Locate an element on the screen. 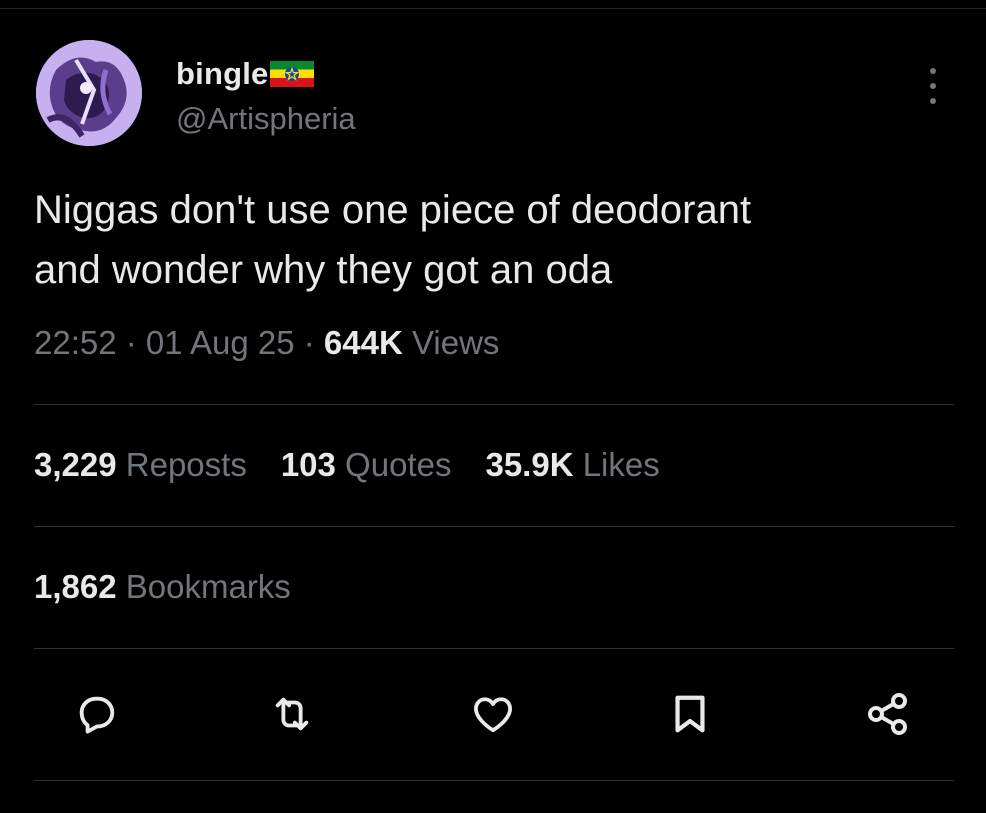 The width and height of the screenshot is (986, 813). likes-label: Likes is located at coordinates (616, 464).